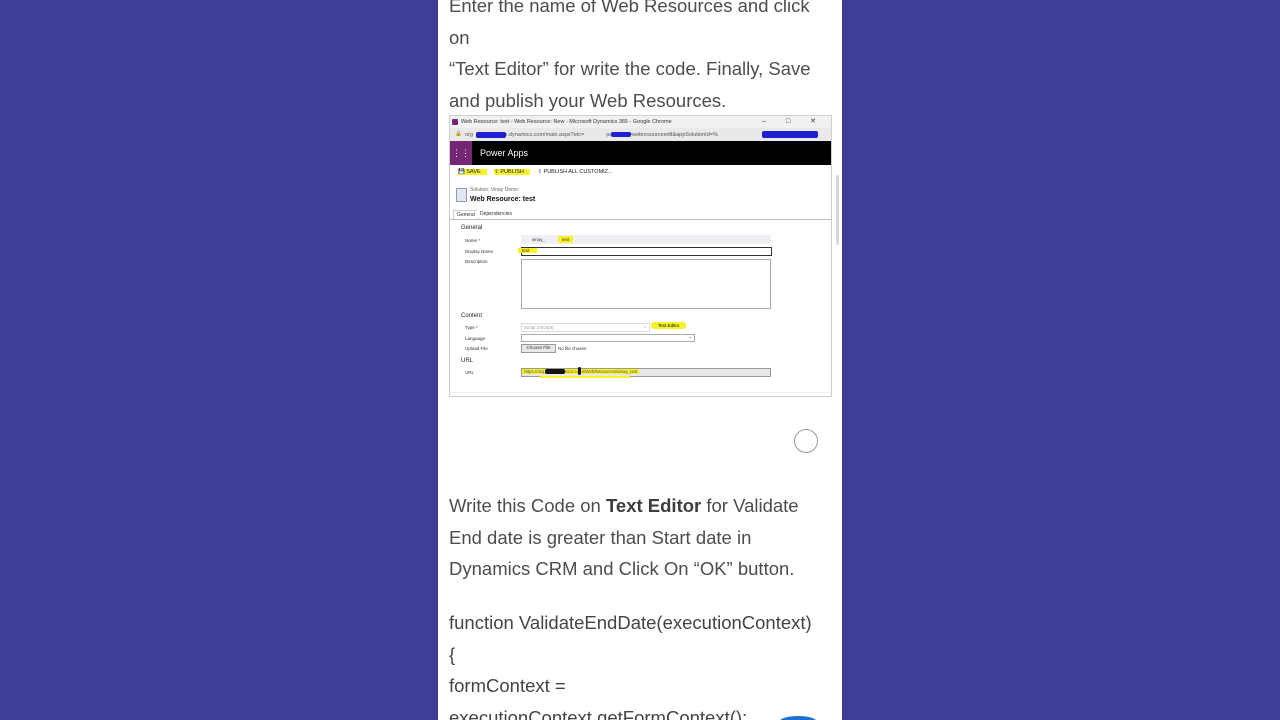 This screenshot has height=720, width=1280. Describe the element at coordinates (608, 338) in the screenshot. I see `language-select: ⌄` at that location.